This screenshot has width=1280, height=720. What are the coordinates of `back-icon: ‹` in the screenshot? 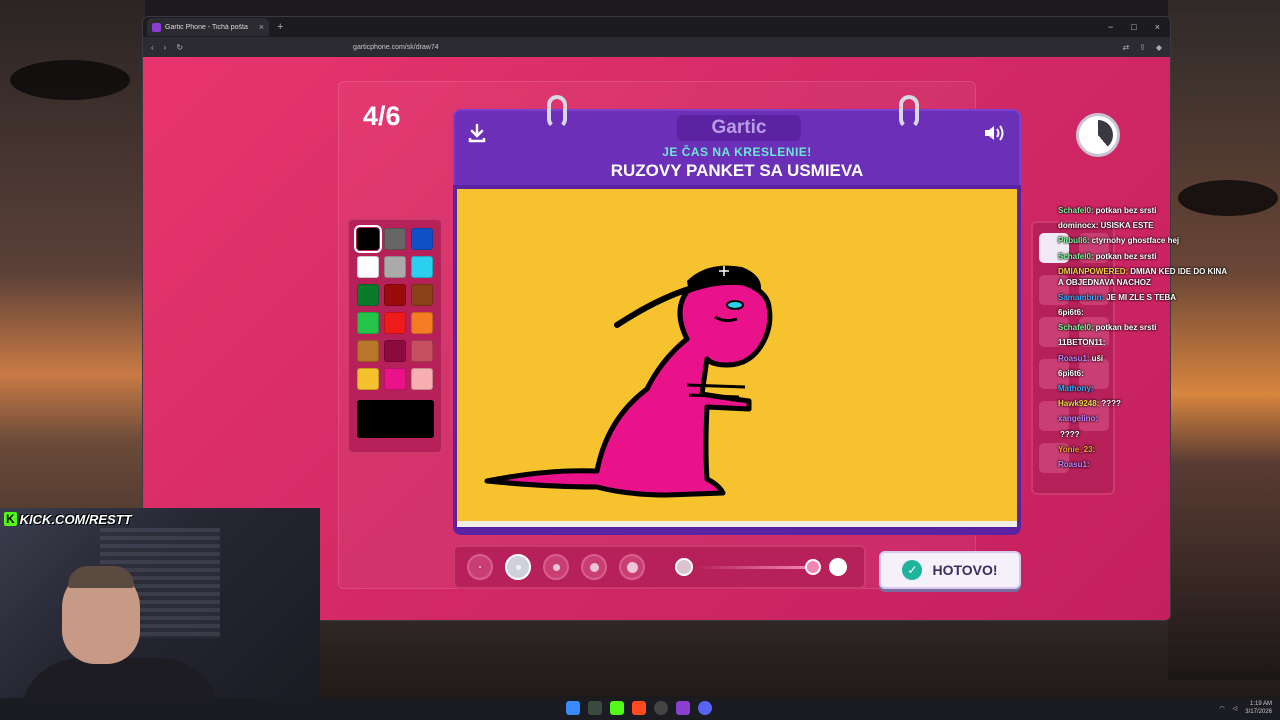 It's located at (152, 47).